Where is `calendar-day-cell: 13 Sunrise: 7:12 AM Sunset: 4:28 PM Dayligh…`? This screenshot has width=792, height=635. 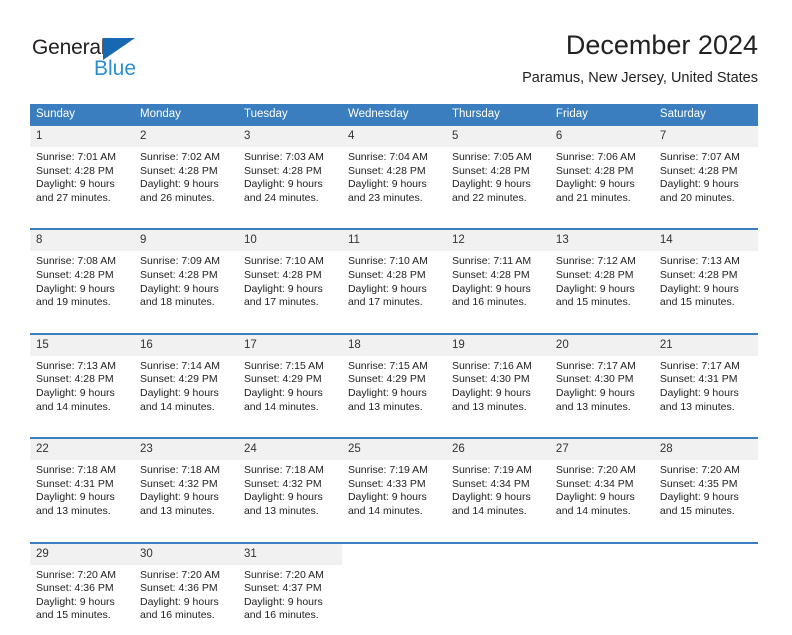
calendar-day-cell: 13 Sunrise: 7:12 AM Sunset: 4:28 PM Dayligh… is located at coordinates (601, 275).